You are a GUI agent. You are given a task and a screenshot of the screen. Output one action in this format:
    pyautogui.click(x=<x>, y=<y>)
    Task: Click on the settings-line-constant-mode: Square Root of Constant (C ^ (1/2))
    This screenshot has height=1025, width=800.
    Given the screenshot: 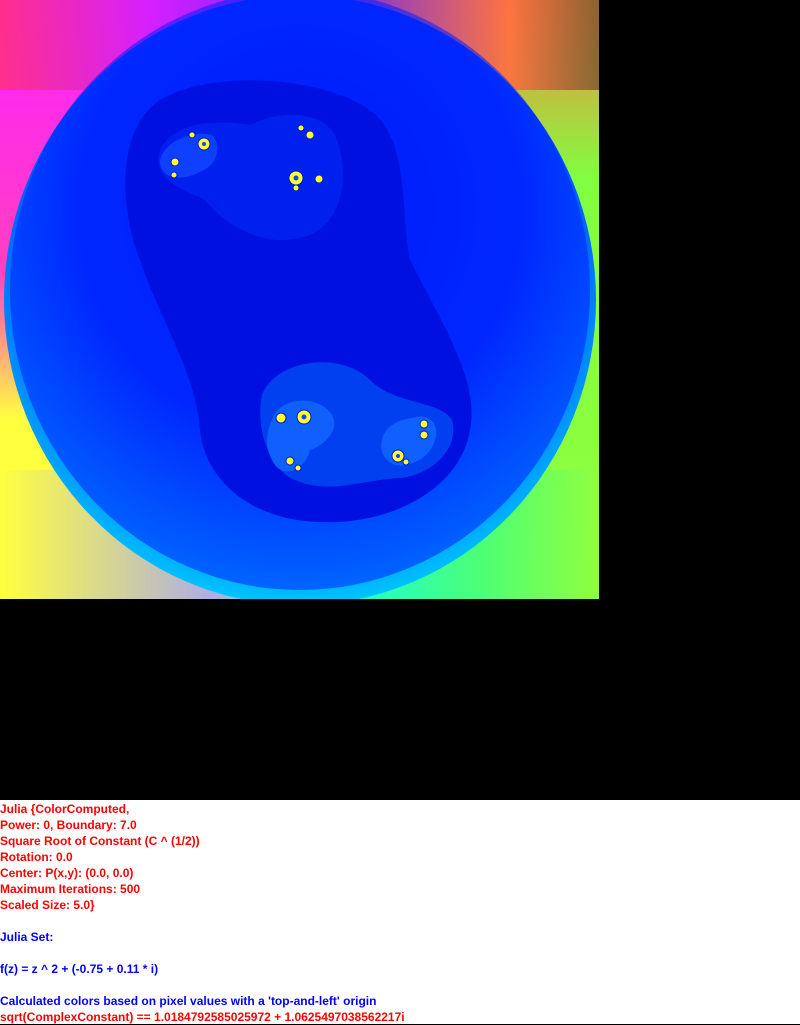 What is the action you would take?
    pyautogui.click(x=100, y=841)
    